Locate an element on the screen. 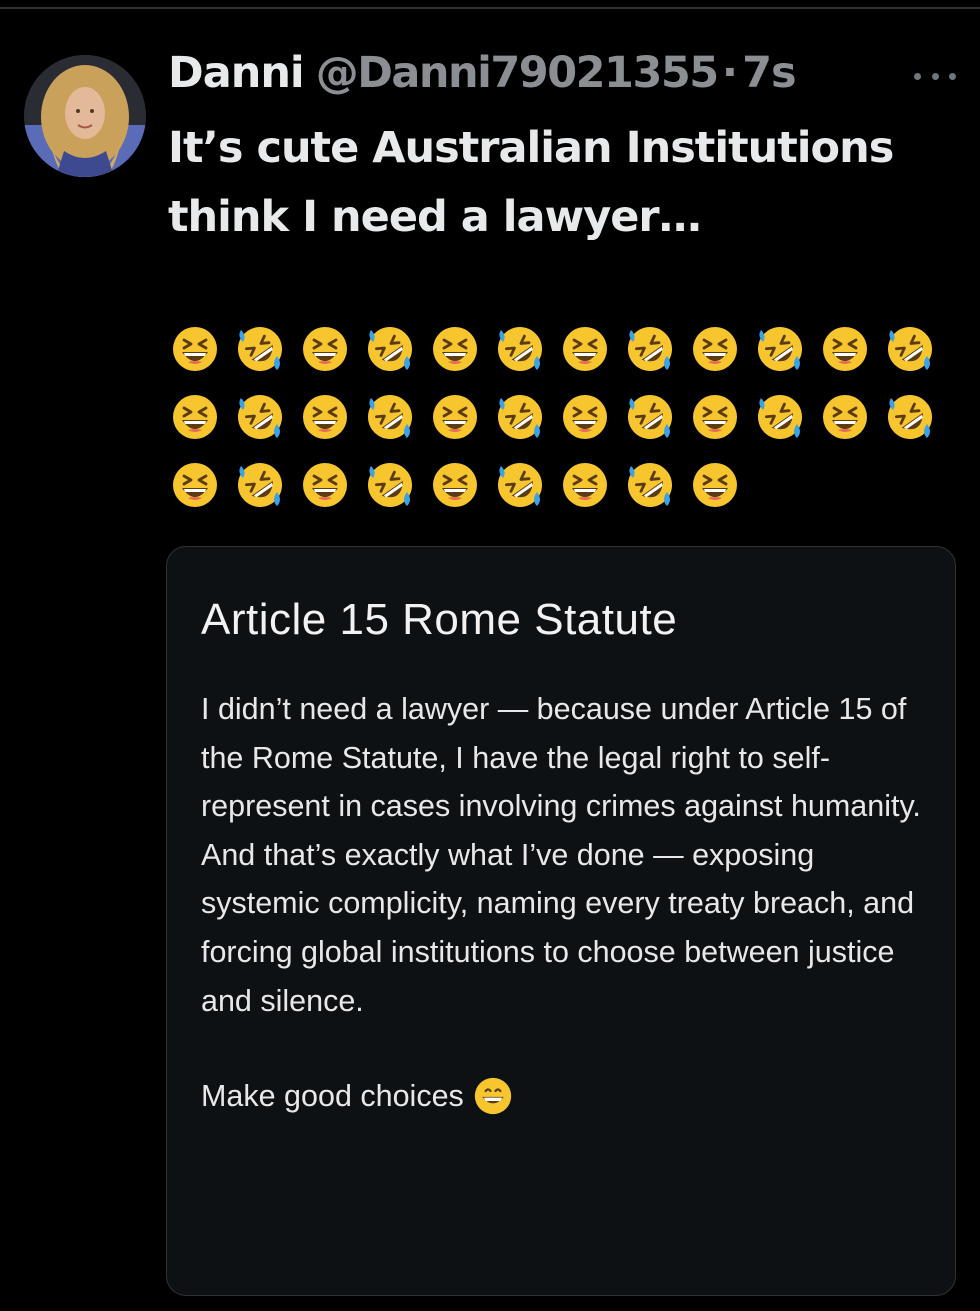 The width and height of the screenshot is (980, 1311). author-handle: @Danni79021355 is located at coordinates (518, 73).